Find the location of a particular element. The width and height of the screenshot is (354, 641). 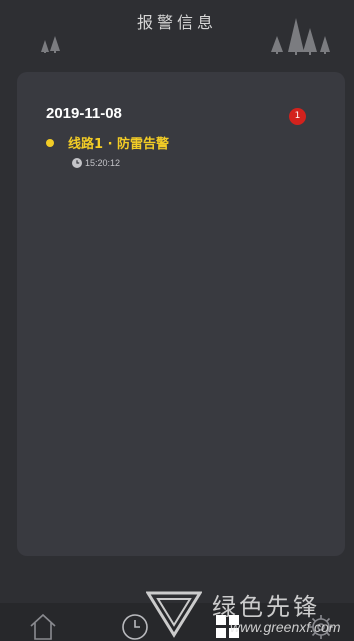

trees-decoration is located at coordinates (185, 36).